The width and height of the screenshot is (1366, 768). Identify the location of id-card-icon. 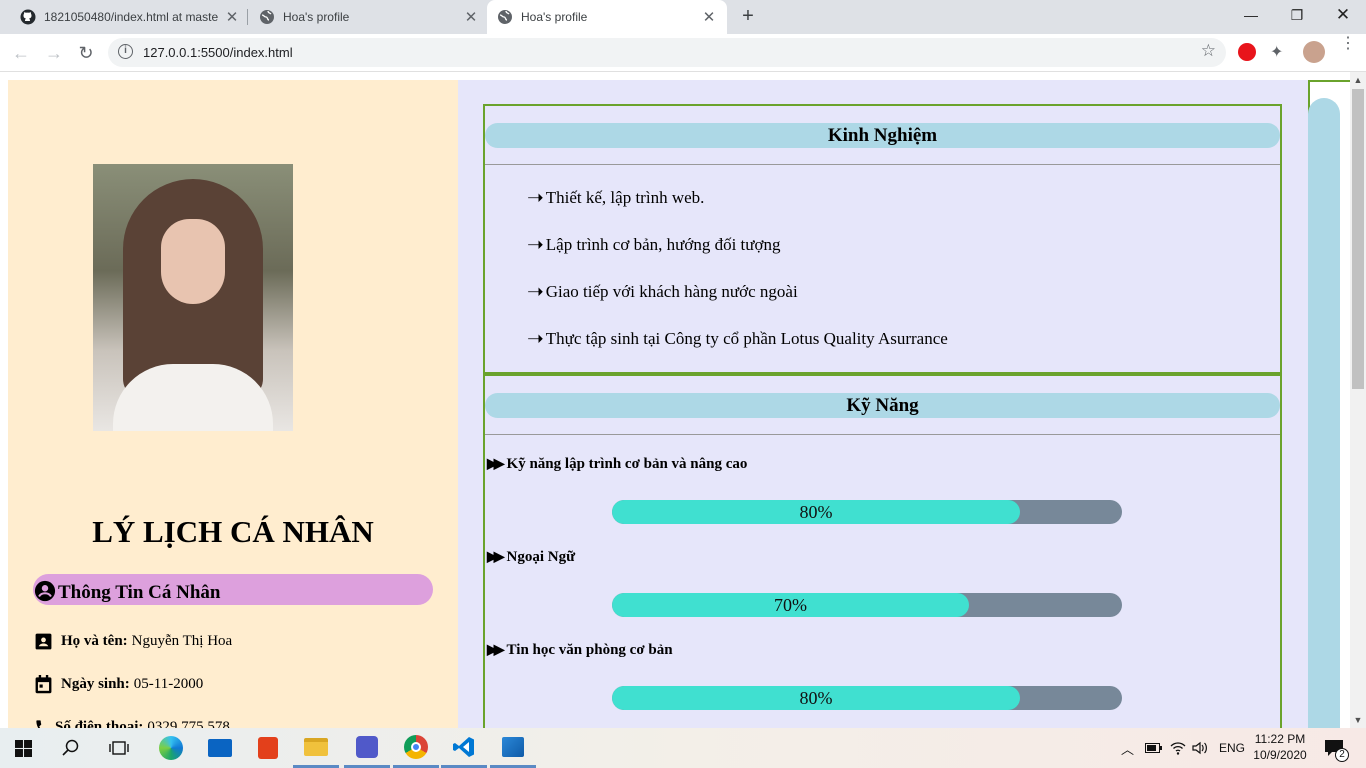
(43, 641).